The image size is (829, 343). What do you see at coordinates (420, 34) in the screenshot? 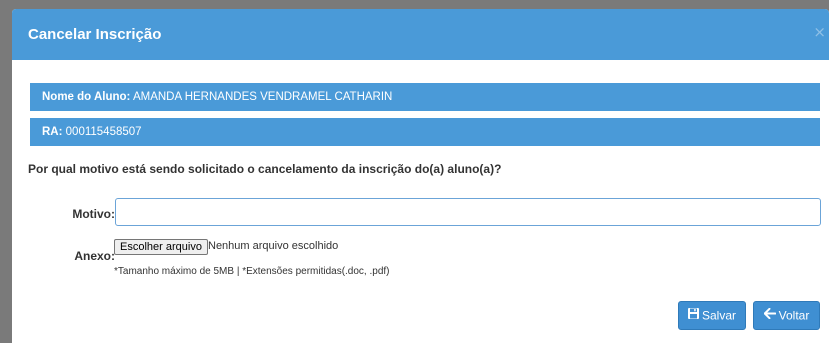
I see `modal-header: Cancelar Inscrição ×` at bounding box center [420, 34].